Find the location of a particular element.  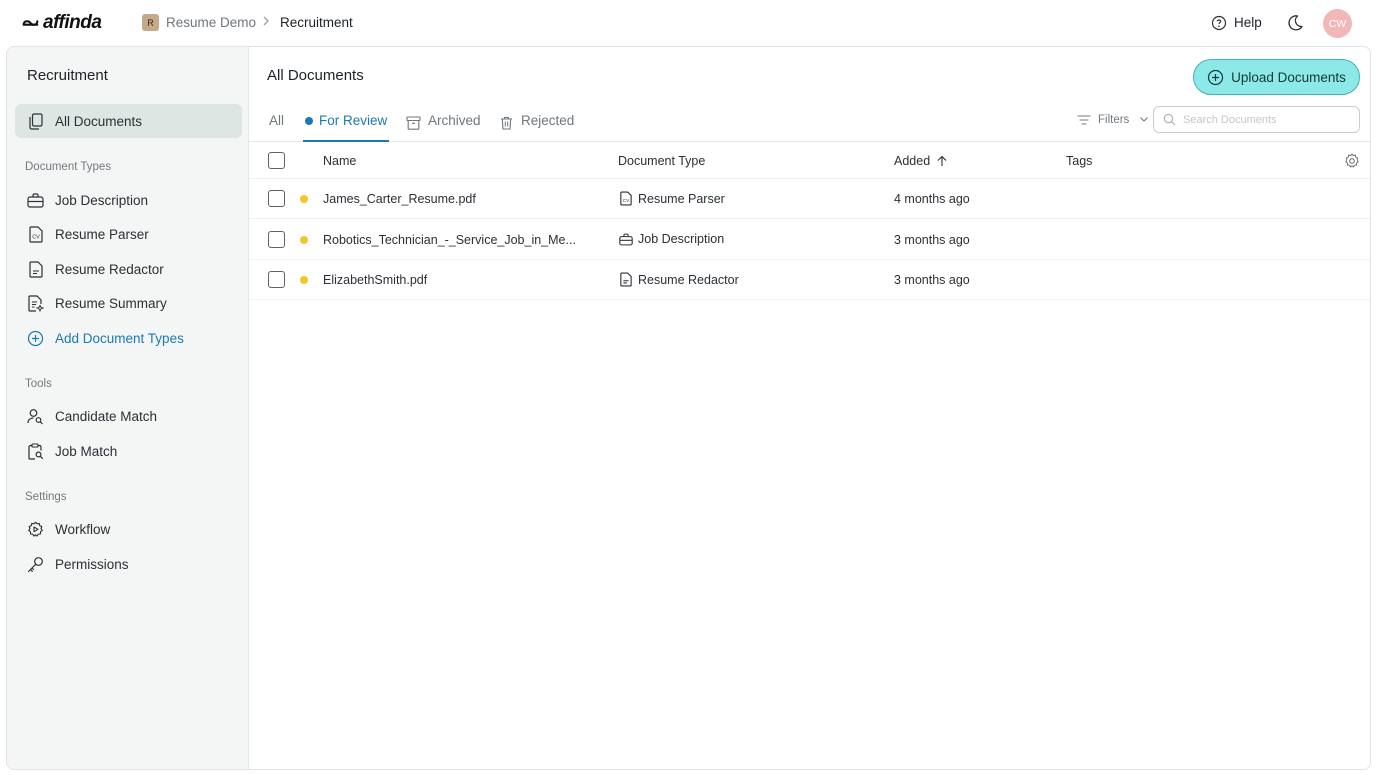

tab-for-review: For Review is located at coordinates (346, 127).